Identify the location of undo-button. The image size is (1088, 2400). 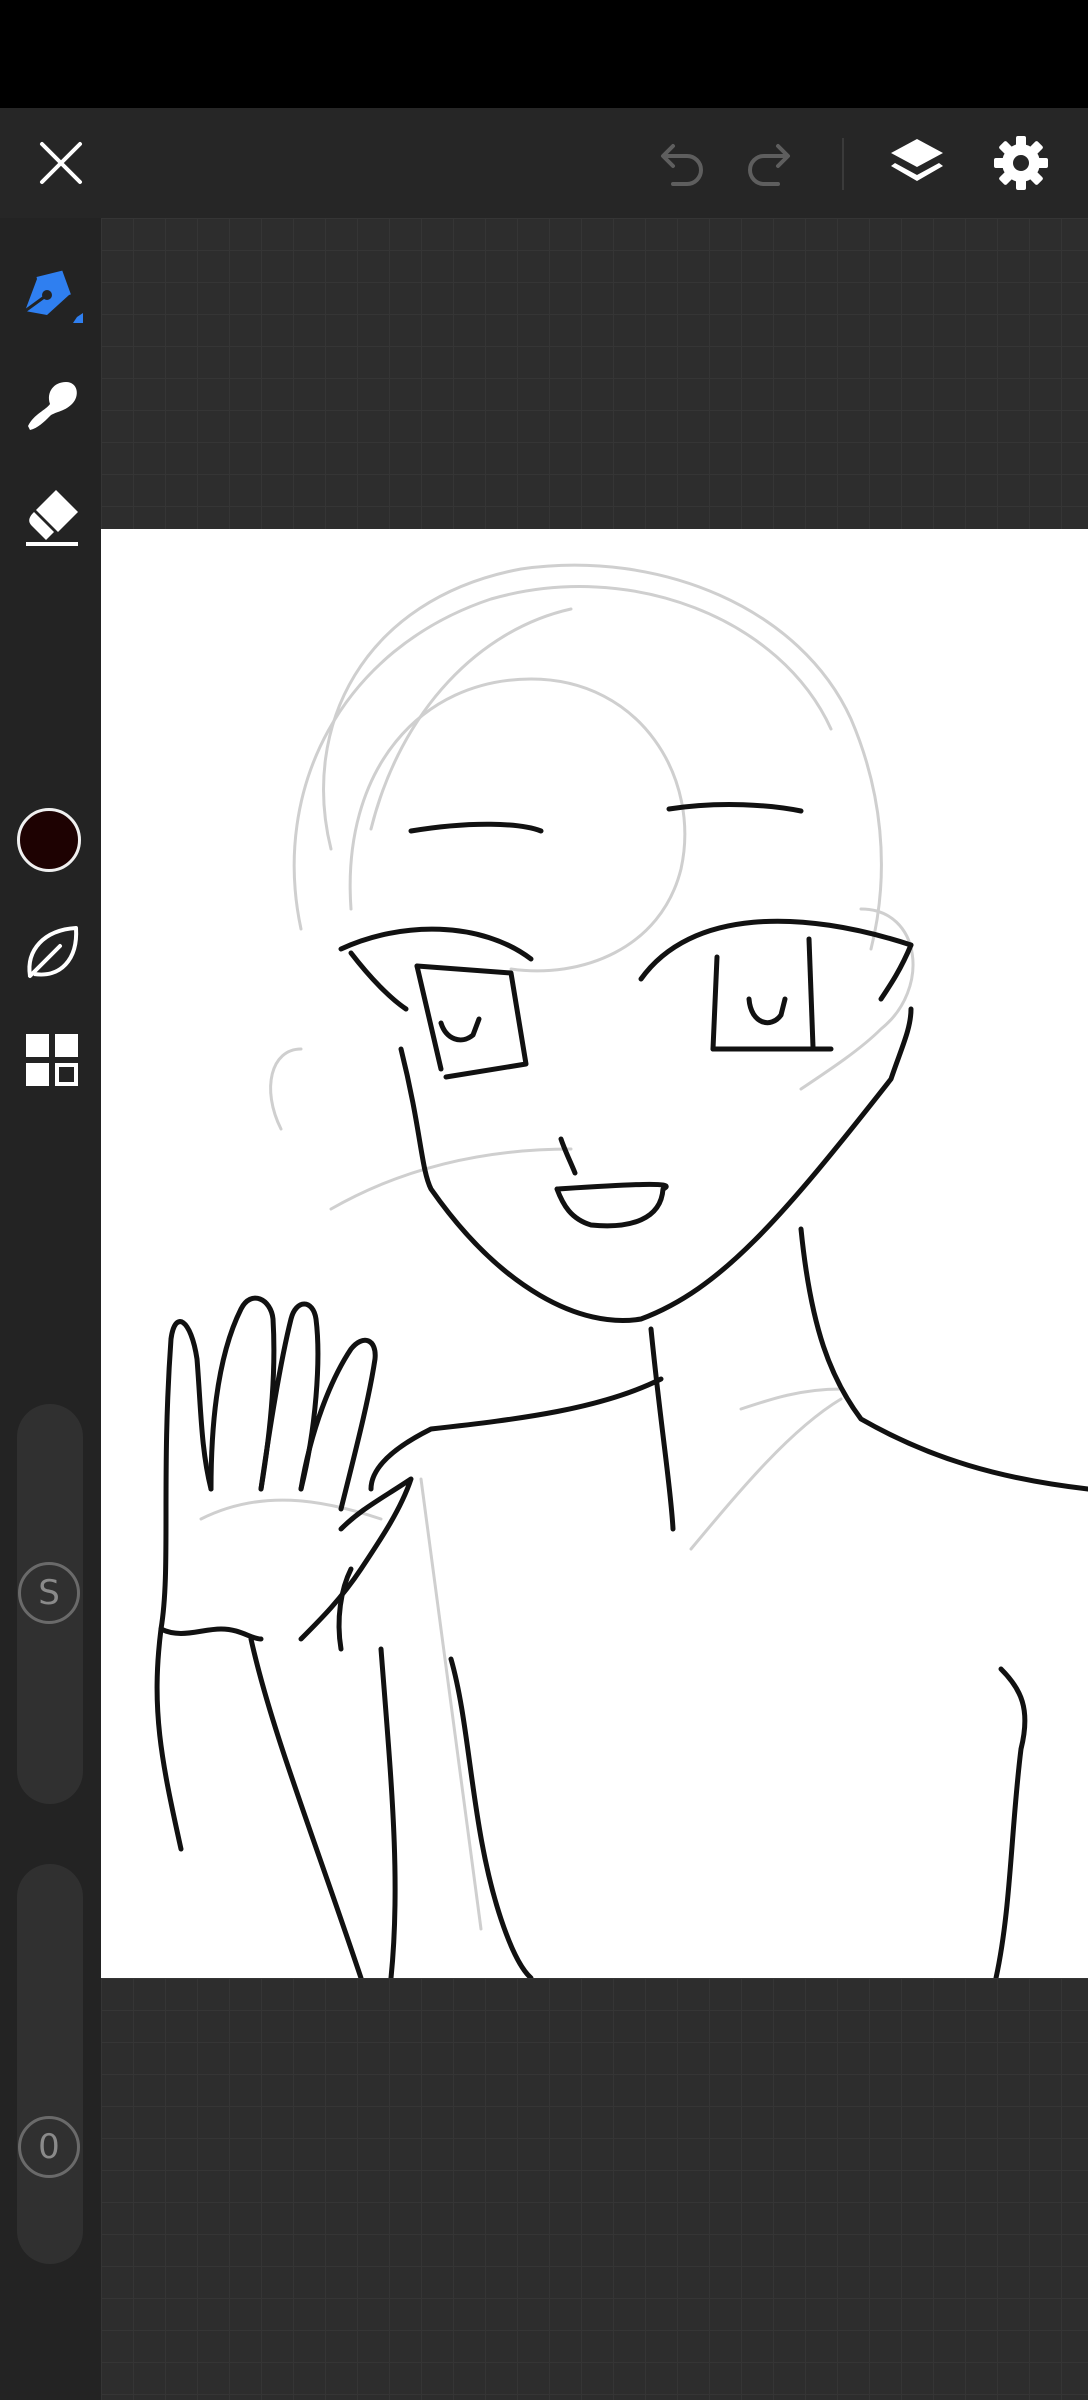
(679, 163).